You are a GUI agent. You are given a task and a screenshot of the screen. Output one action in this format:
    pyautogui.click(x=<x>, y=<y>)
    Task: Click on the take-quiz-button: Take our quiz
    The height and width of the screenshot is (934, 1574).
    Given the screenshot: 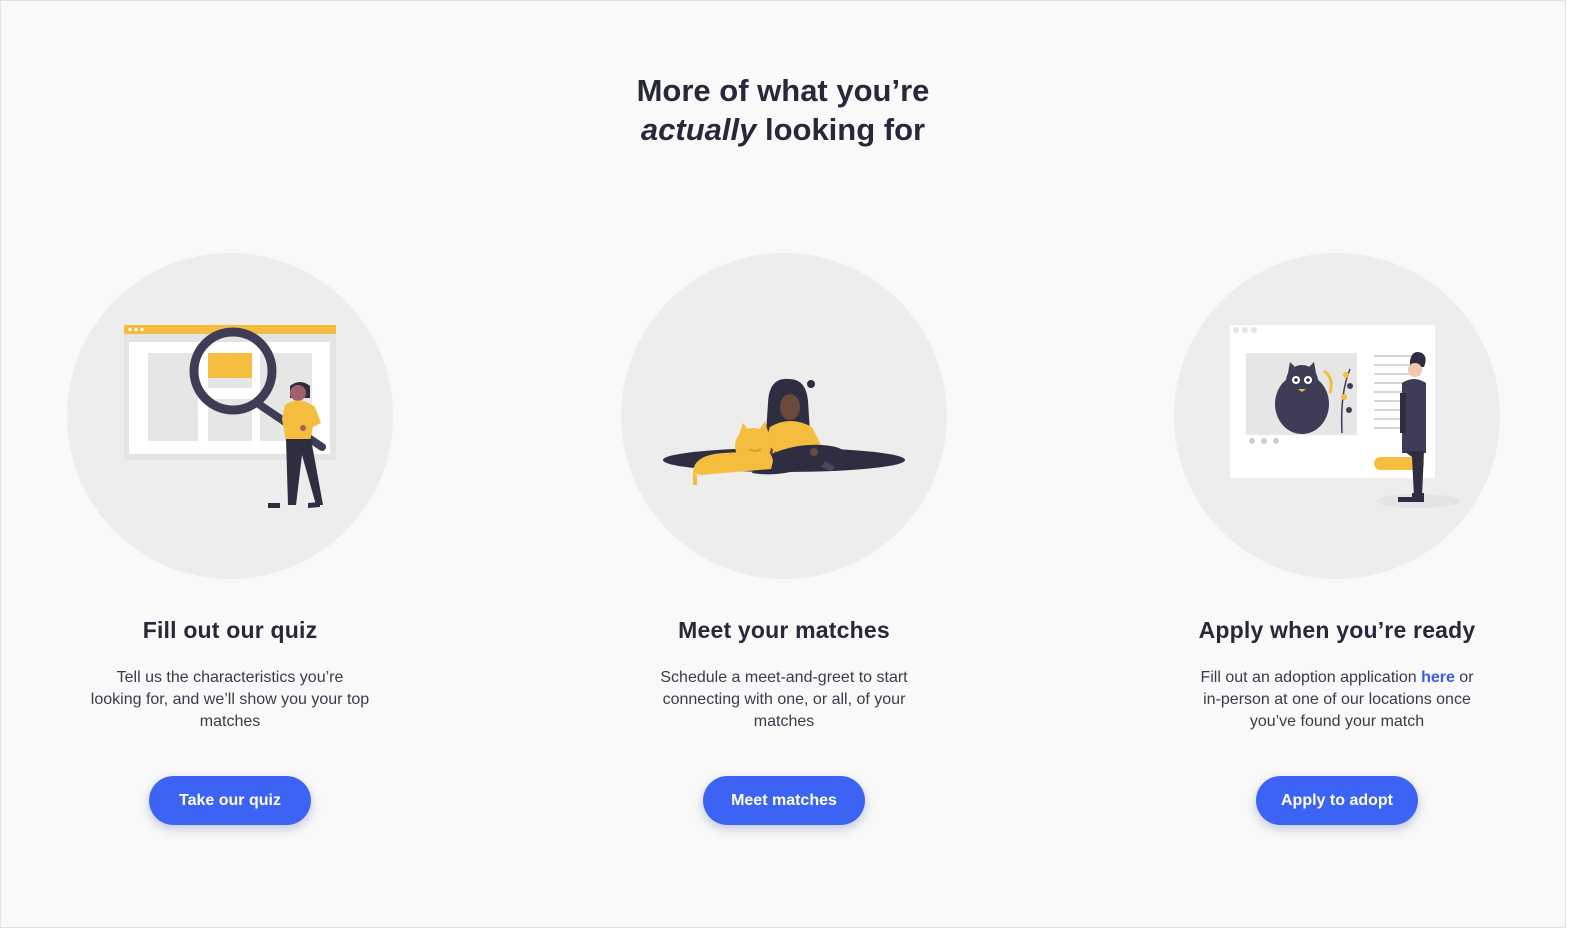 What is the action you would take?
    pyautogui.click(x=230, y=800)
    